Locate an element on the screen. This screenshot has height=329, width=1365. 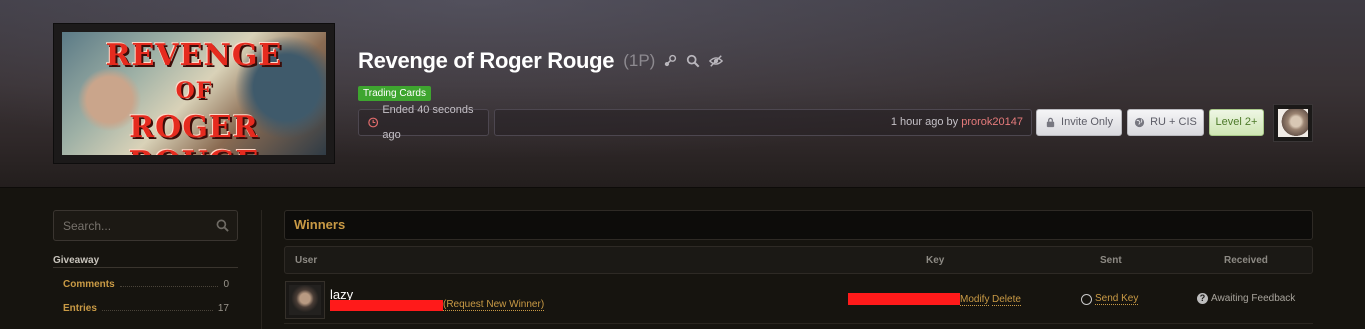
column-received: Received is located at coordinates (1246, 260).